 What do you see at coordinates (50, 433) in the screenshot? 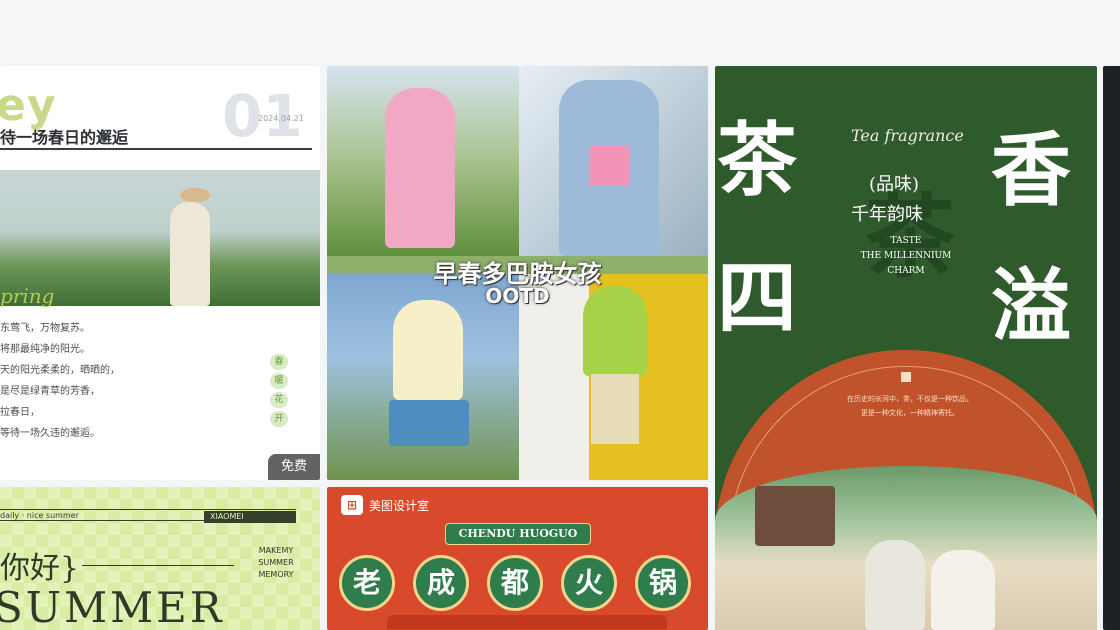
I see `poem-line: 等待一场久违的邂逅。` at bounding box center [50, 433].